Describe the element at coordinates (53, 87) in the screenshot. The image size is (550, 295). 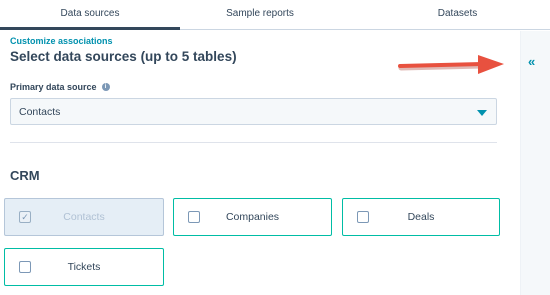
I see `primary-data-source-label-text: Primary data source` at that location.